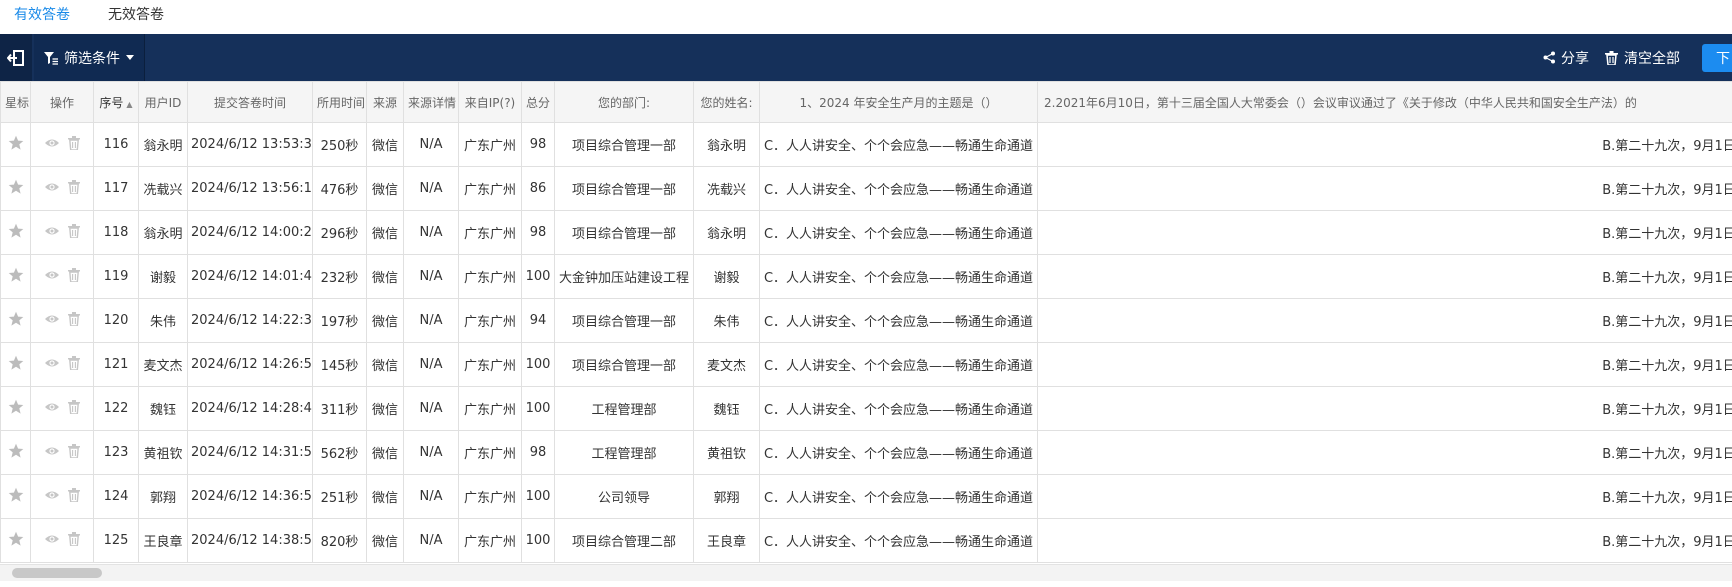  I want to click on col-header-duration: 所用时间, so click(339, 102).